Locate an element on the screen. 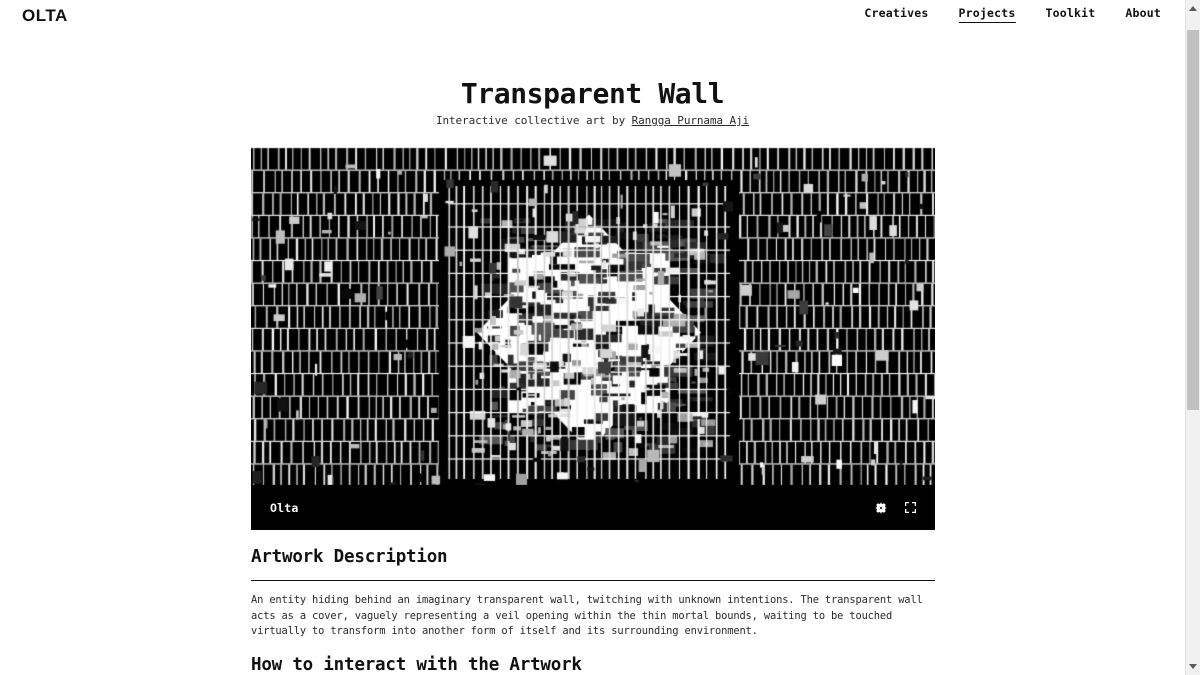 This screenshot has width=1200, height=675. site-header: OLTA Creatives Projects Toolkit About is located at coordinates (592, 15).